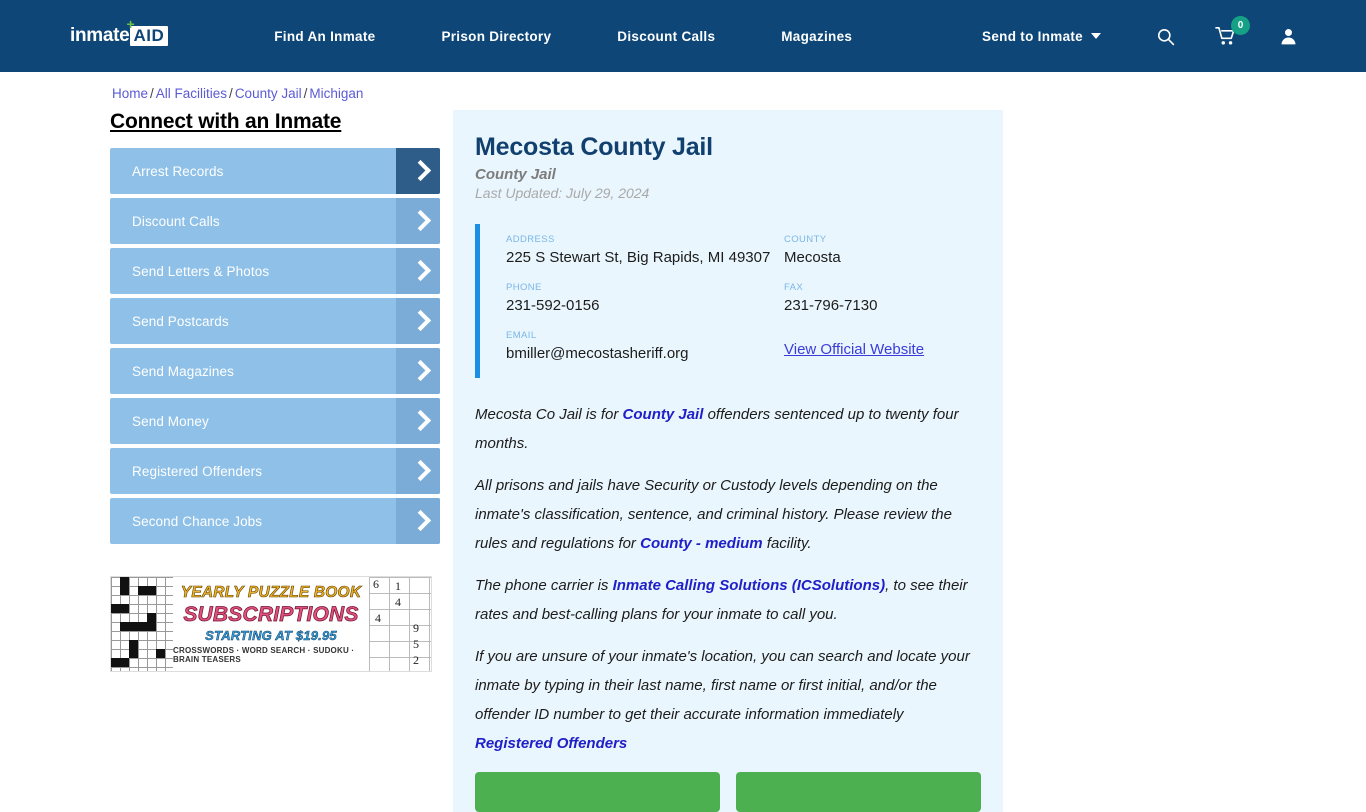 The width and height of the screenshot is (1366, 812). I want to click on sidebar-item-label: Send Letters & Photos, so click(201, 271).